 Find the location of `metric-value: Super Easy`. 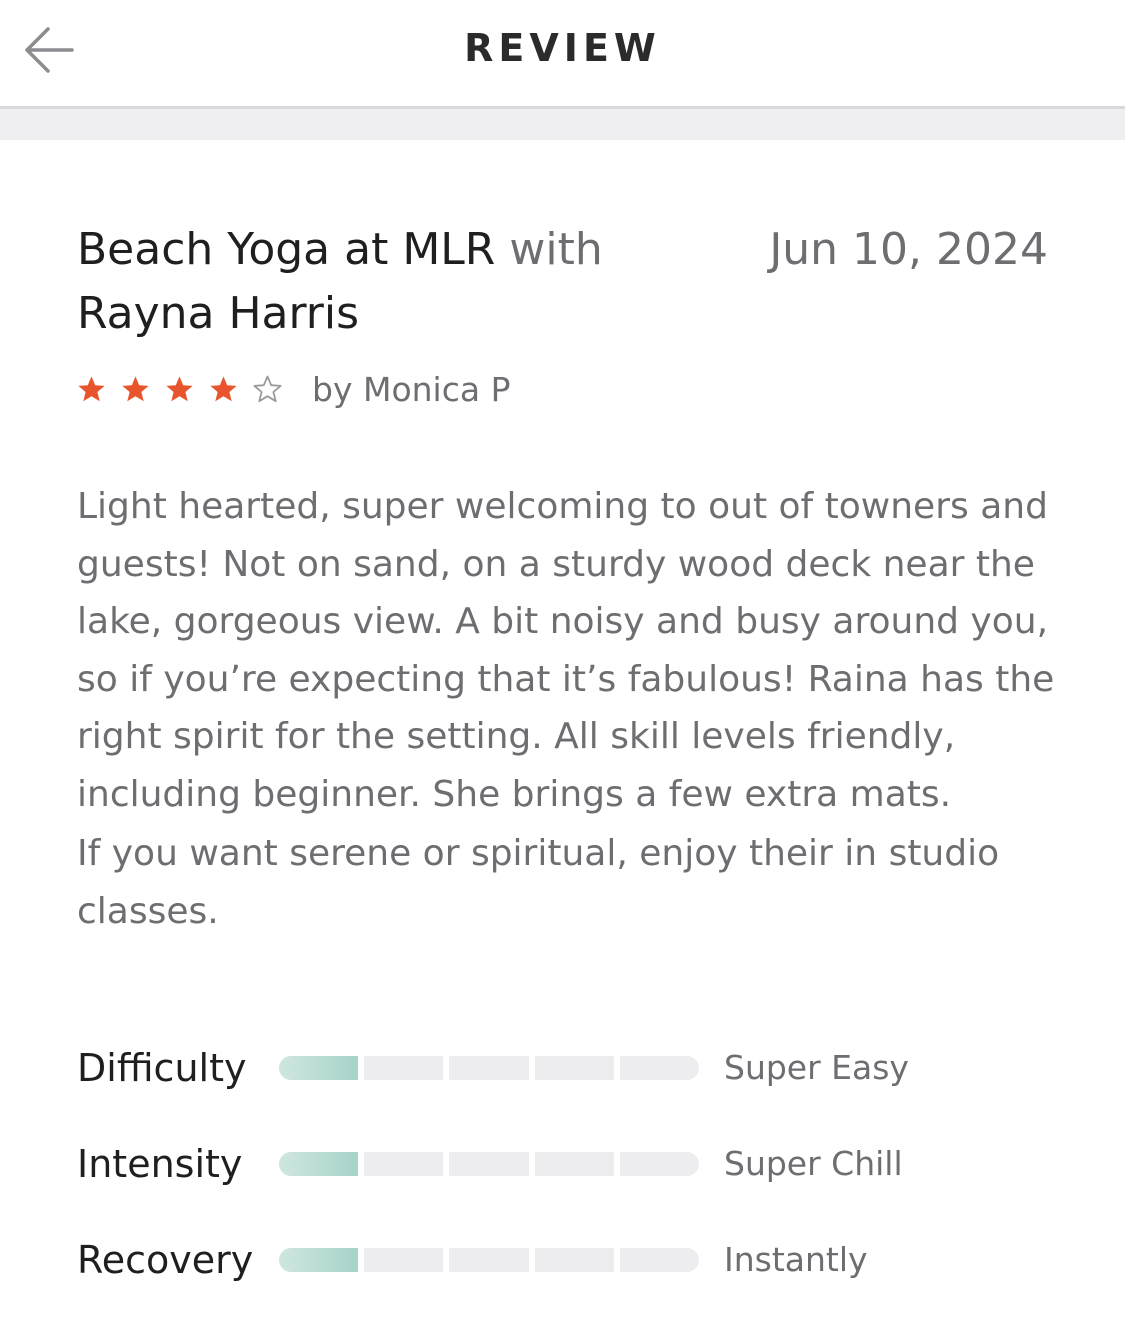

metric-value: Super Easy is located at coordinates (816, 1067).